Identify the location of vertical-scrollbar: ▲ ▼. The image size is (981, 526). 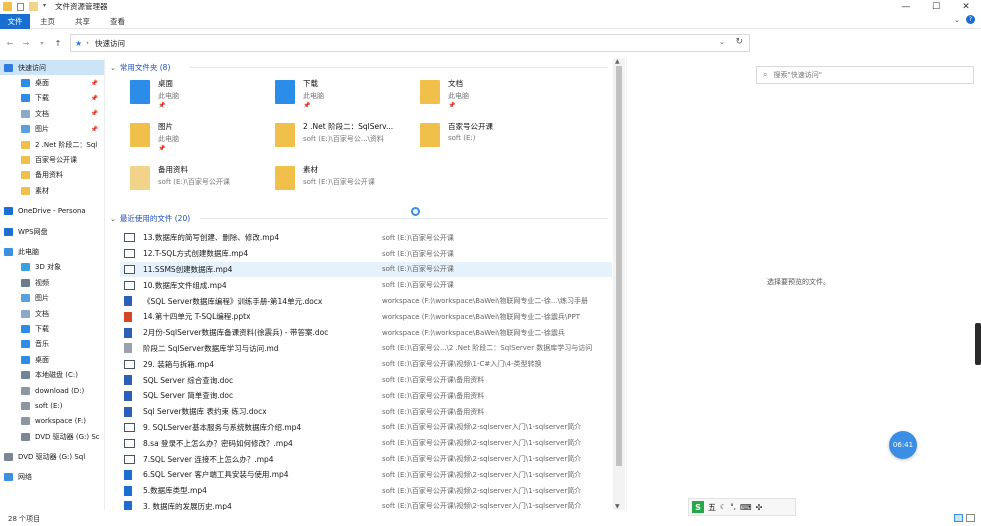
(619, 284).